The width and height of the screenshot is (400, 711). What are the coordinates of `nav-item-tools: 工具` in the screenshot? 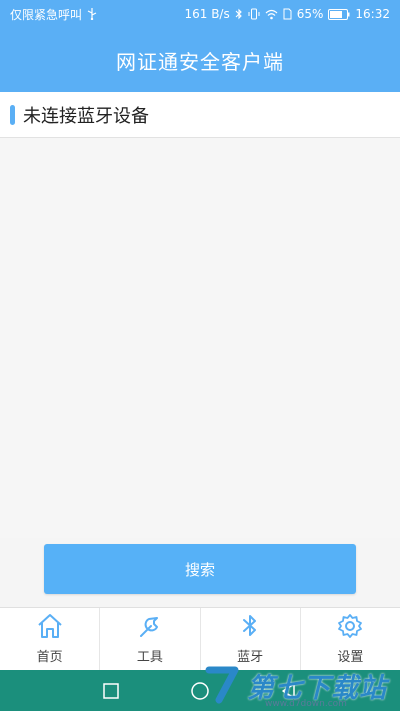 It's located at (150, 639).